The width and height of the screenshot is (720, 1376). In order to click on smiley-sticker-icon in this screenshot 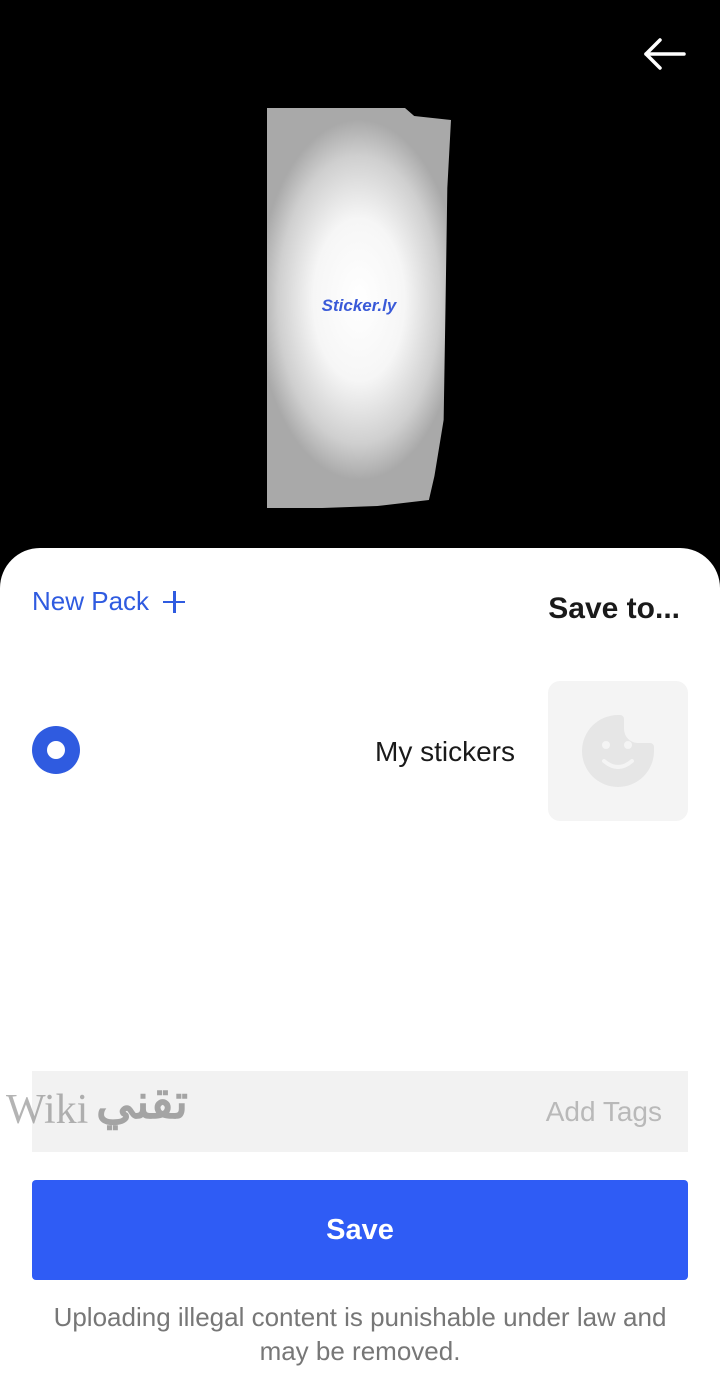, I will do `click(618, 751)`.